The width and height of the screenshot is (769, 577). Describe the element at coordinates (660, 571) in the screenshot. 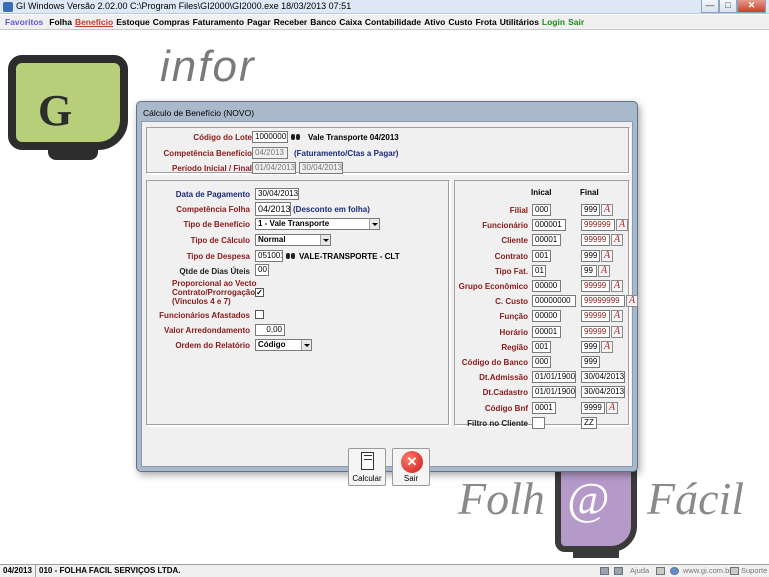

I see `tool-icon` at that location.